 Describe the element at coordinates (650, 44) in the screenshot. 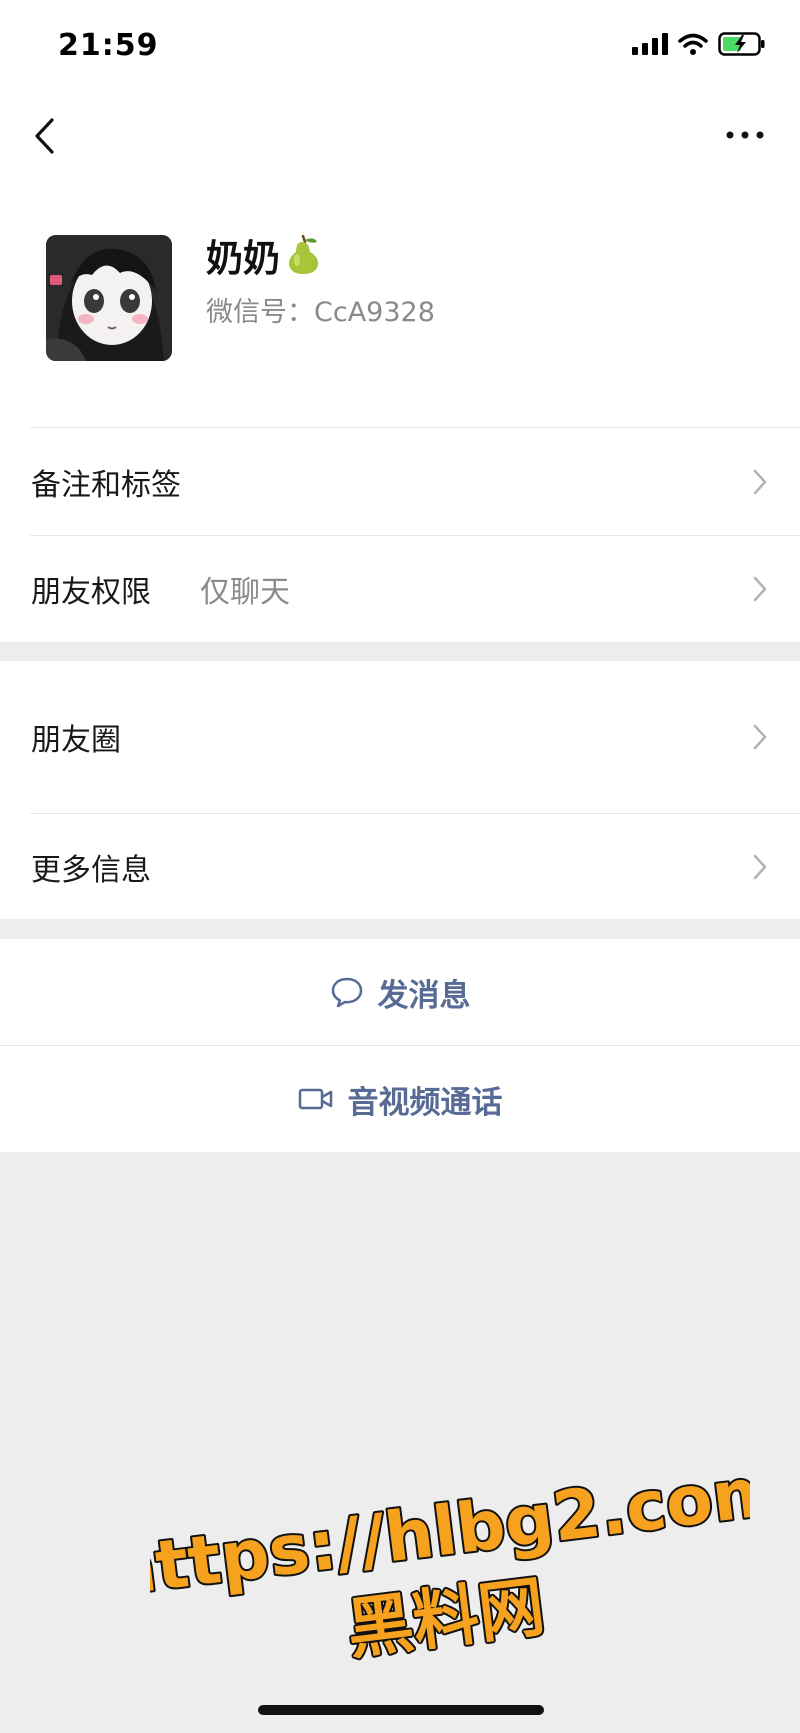

I see `signal-icon` at that location.